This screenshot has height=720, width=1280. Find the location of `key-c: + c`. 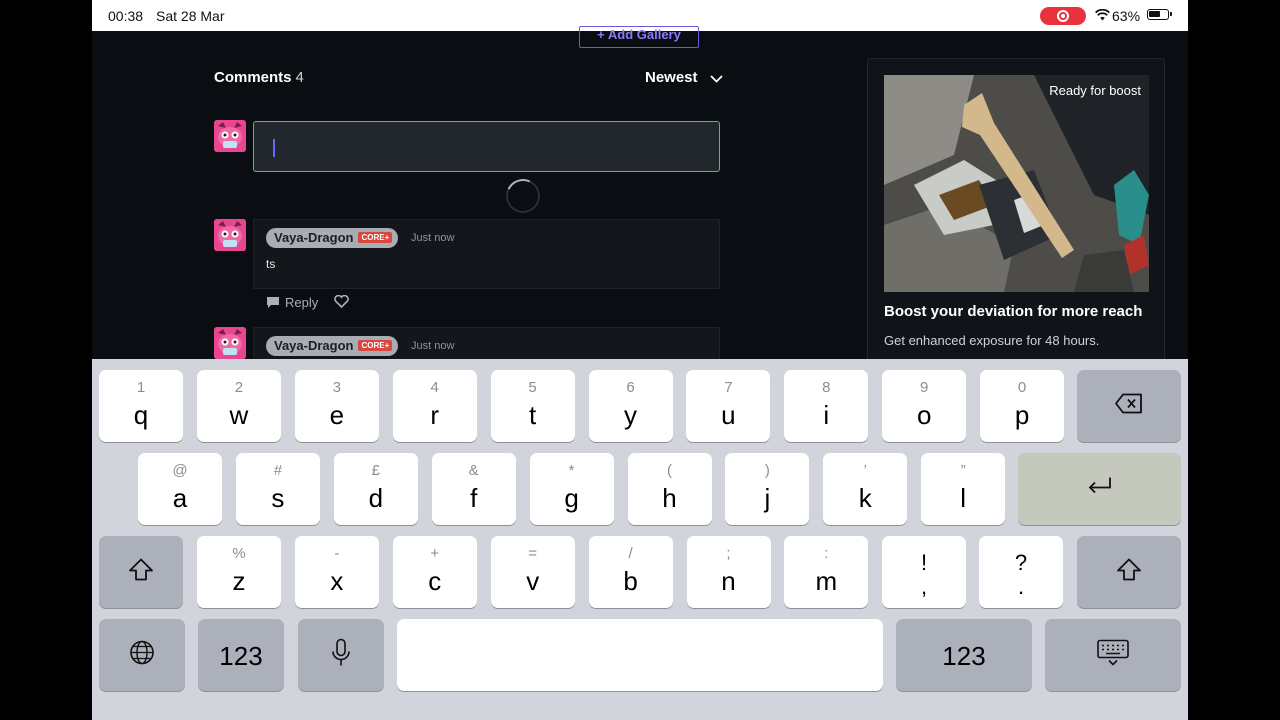

key-c: + c is located at coordinates (434, 572).